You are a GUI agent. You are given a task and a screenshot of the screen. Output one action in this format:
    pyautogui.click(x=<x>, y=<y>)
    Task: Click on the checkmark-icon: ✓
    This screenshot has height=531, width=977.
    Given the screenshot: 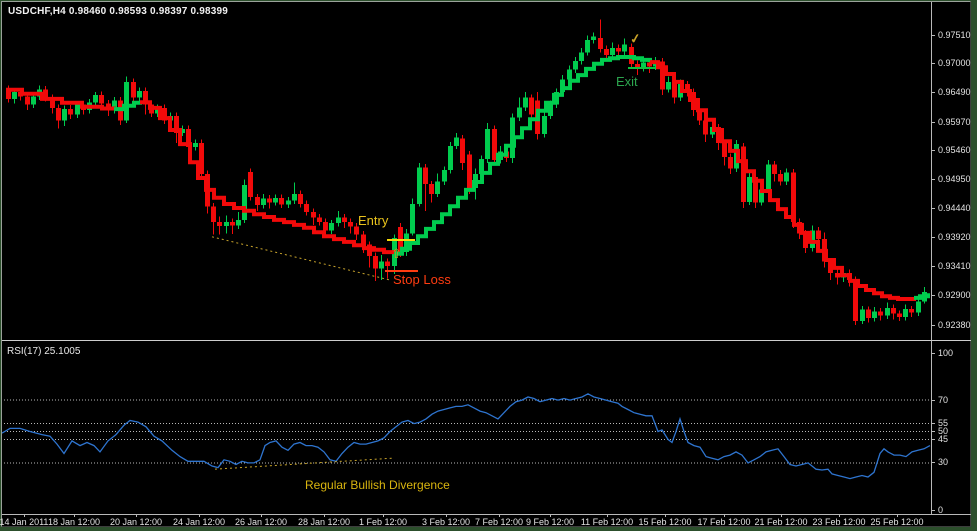 What is the action you would take?
    pyautogui.click(x=635, y=38)
    